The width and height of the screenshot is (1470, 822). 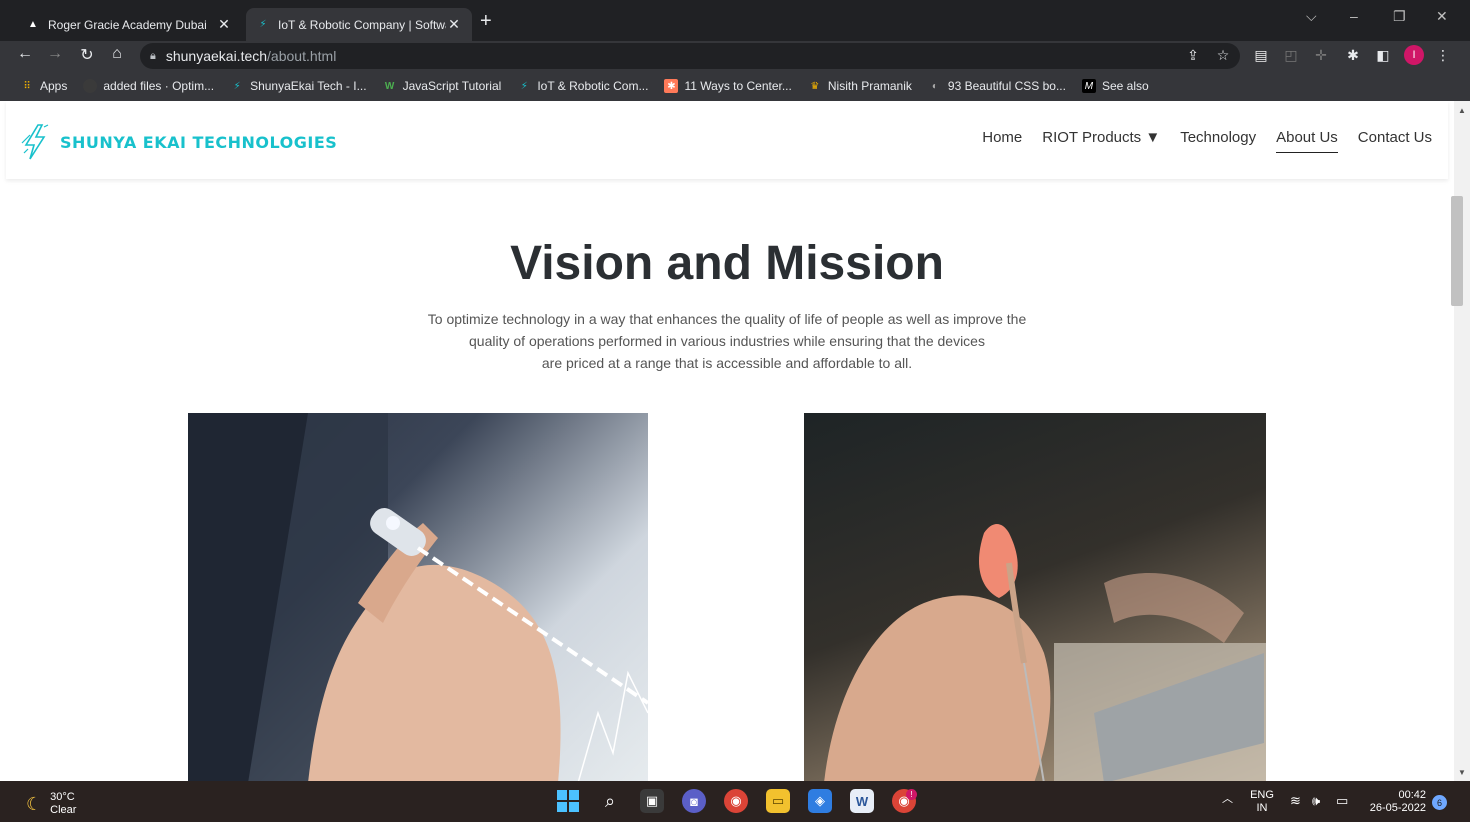 What do you see at coordinates (1227, 799) in the screenshot?
I see `tray-chevron-icon: ︿` at bounding box center [1227, 799].